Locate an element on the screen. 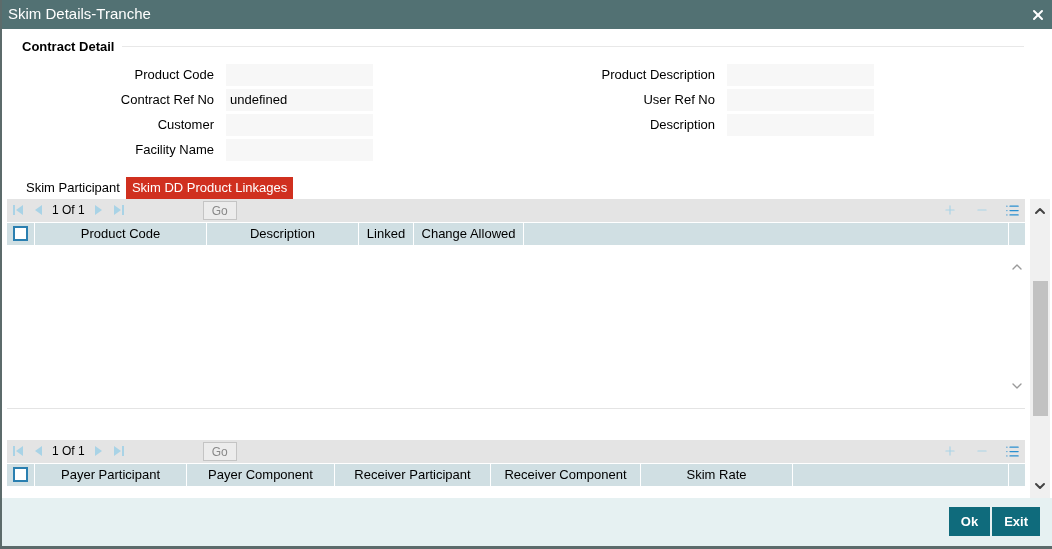 This screenshot has height=549, width=1052. column-header: Change Allowed is located at coordinates (469, 233).